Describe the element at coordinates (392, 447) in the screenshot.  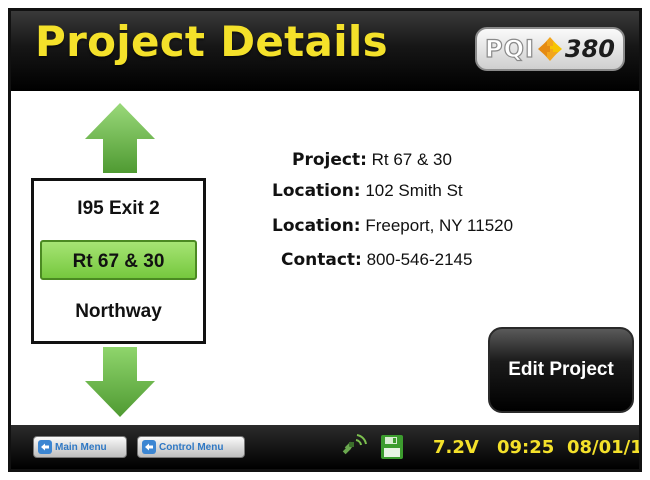
I see `floppy-disk-icon` at that location.